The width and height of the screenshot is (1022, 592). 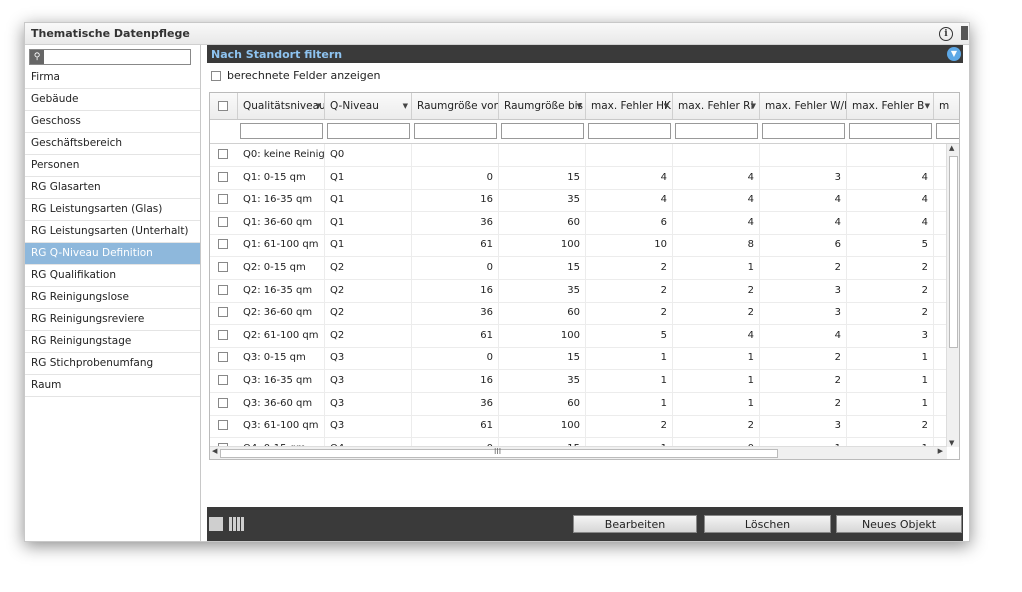 What do you see at coordinates (216, 524) in the screenshot?
I see `export-icon` at bounding box center [216, 524].